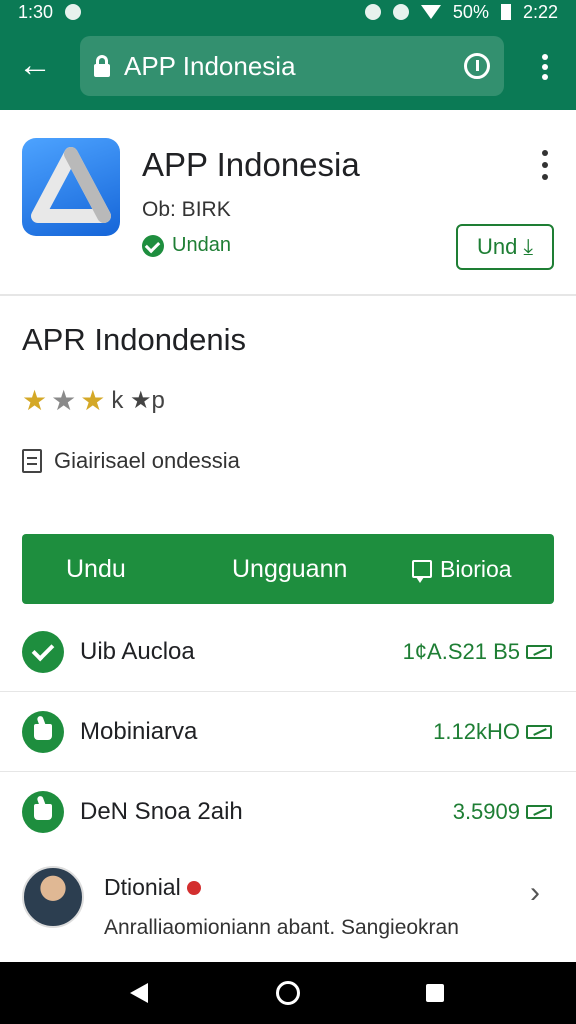  I want to click on status-clock: 2:22, so click(540, 11).